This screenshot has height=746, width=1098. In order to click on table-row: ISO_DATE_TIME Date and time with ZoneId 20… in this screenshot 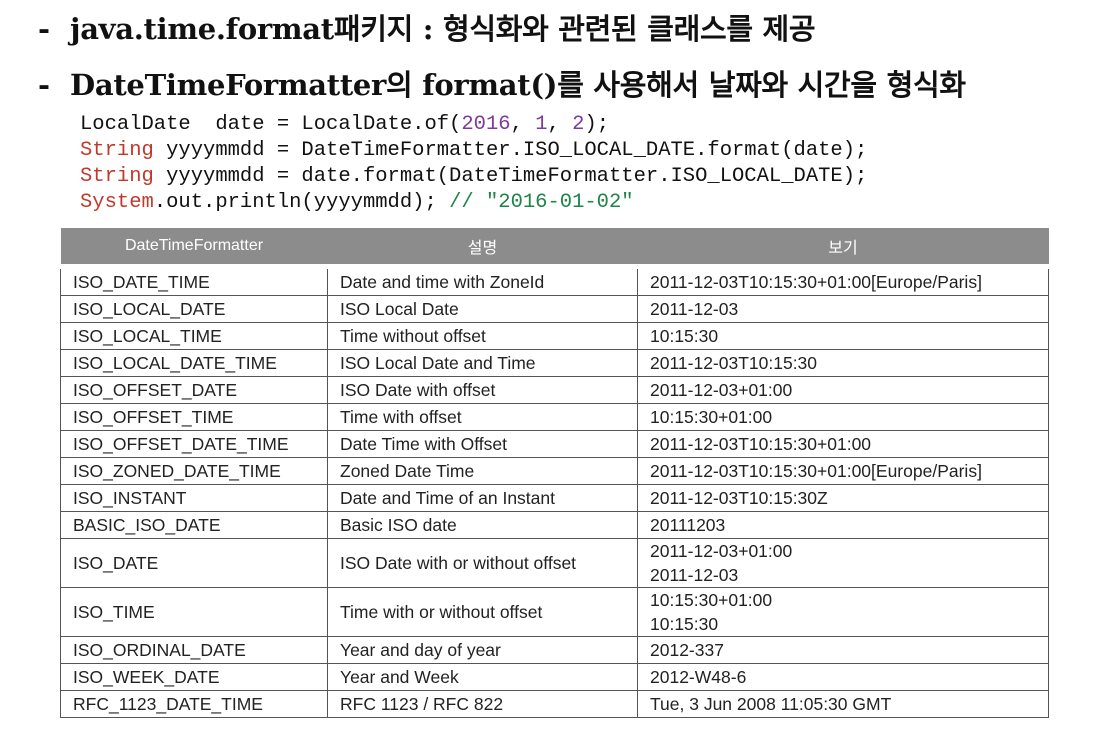, I will do `click(554, 281)`.